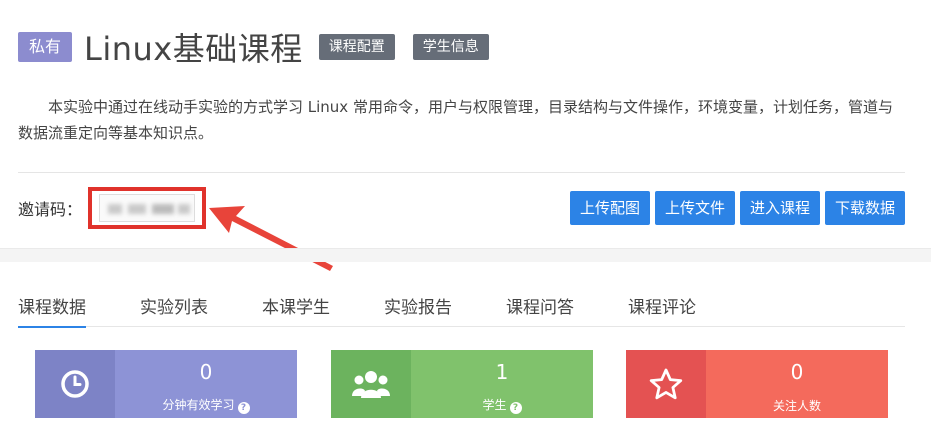  What do you see at coordinates (371, 384) in the screenshot?
I see `users-icon` at bounding box center [371, 384].